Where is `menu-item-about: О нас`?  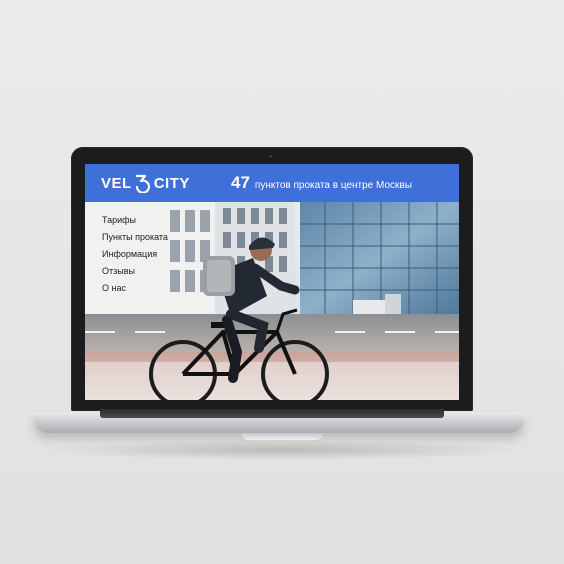 menu-item-about: О нас is located at coordinates (135, 288).